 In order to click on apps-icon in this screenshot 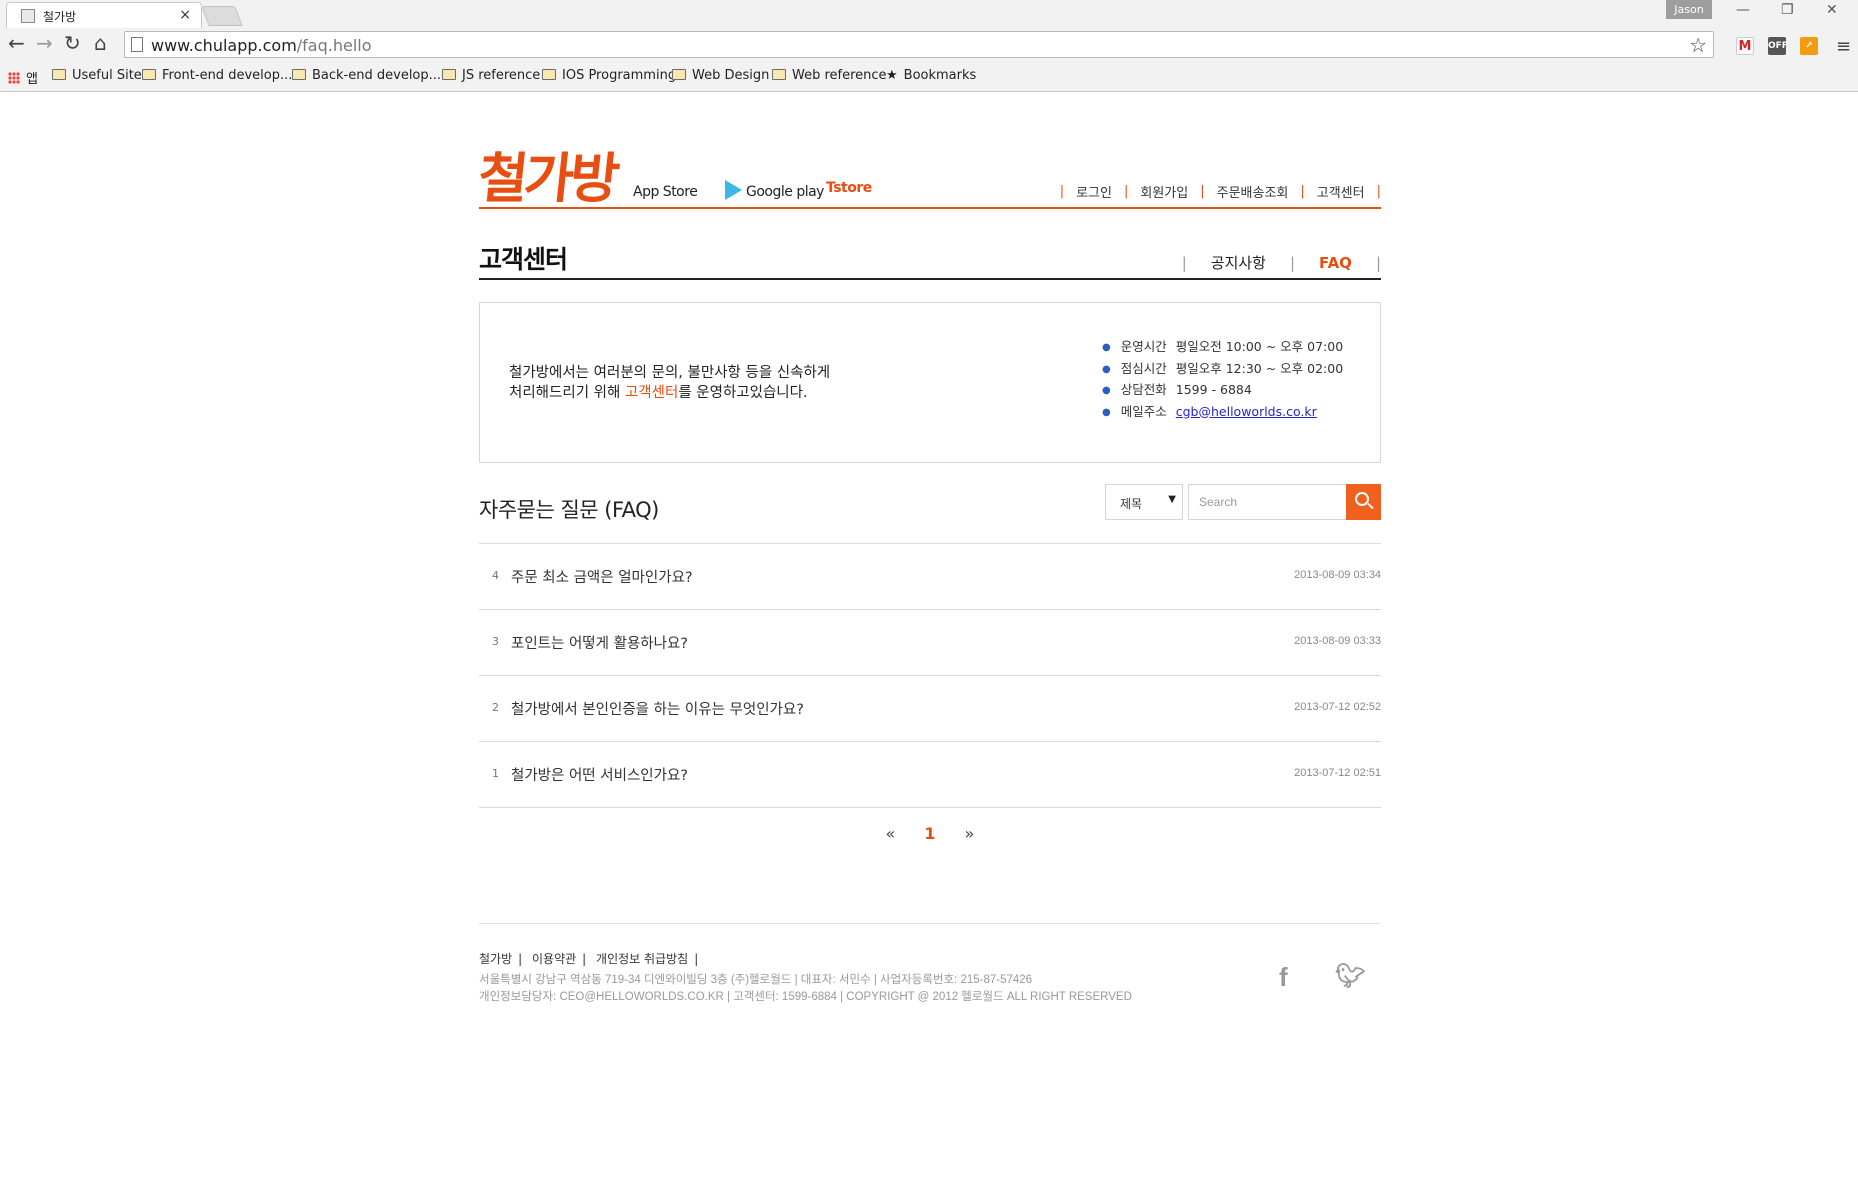, I will do `click(14, 78)`.